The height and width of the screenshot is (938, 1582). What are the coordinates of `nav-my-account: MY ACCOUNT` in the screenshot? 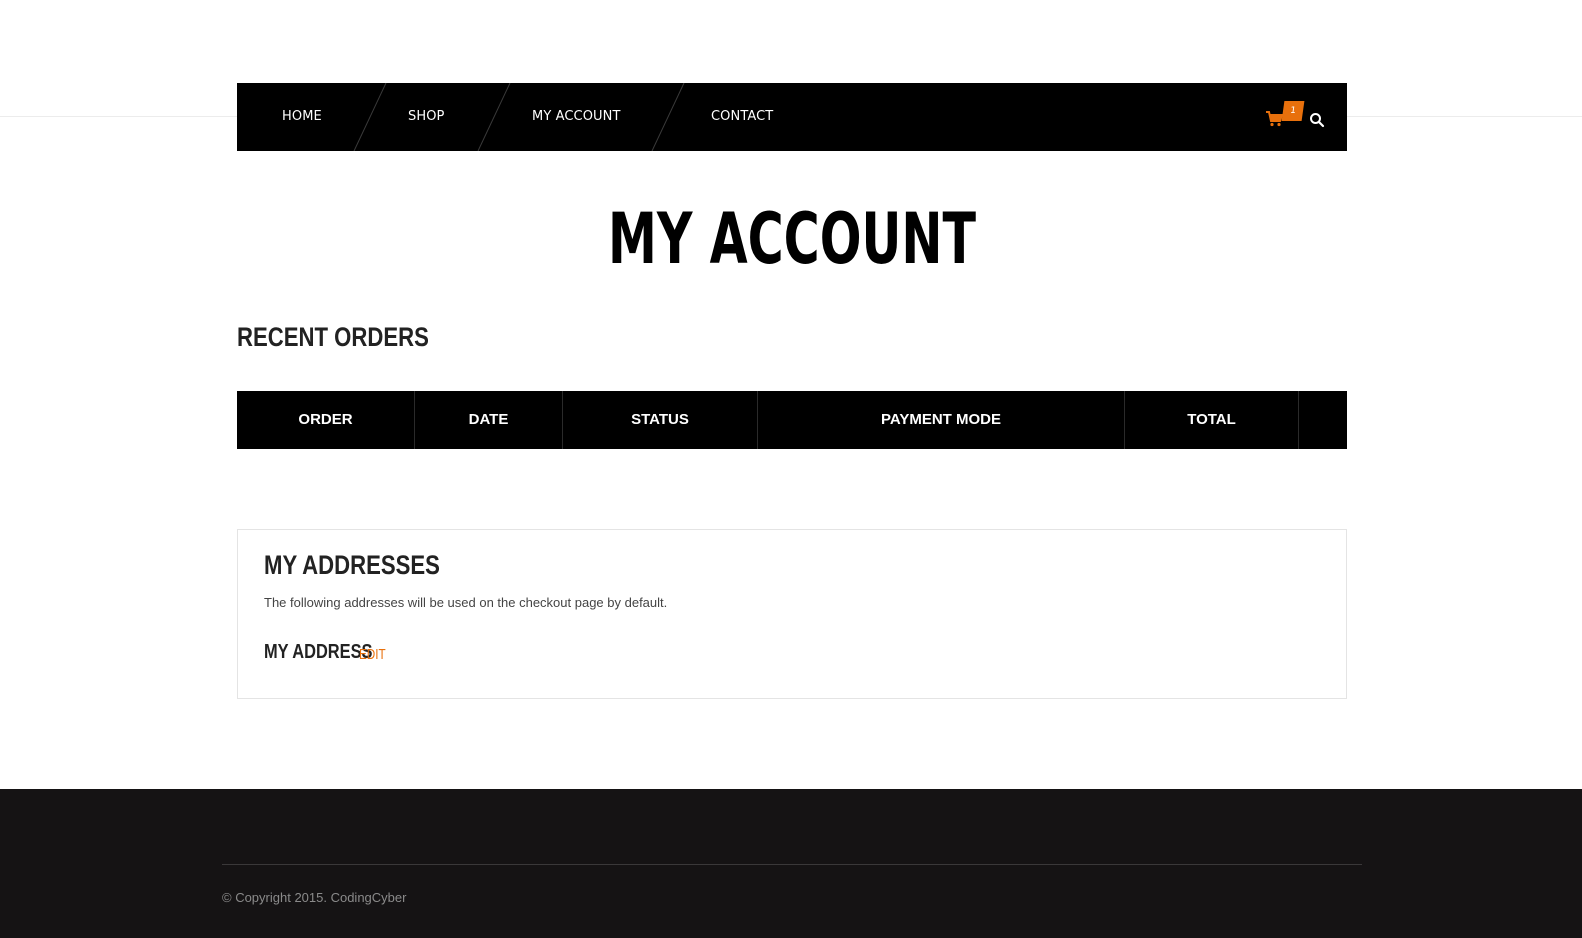 It's located at (576, 117).